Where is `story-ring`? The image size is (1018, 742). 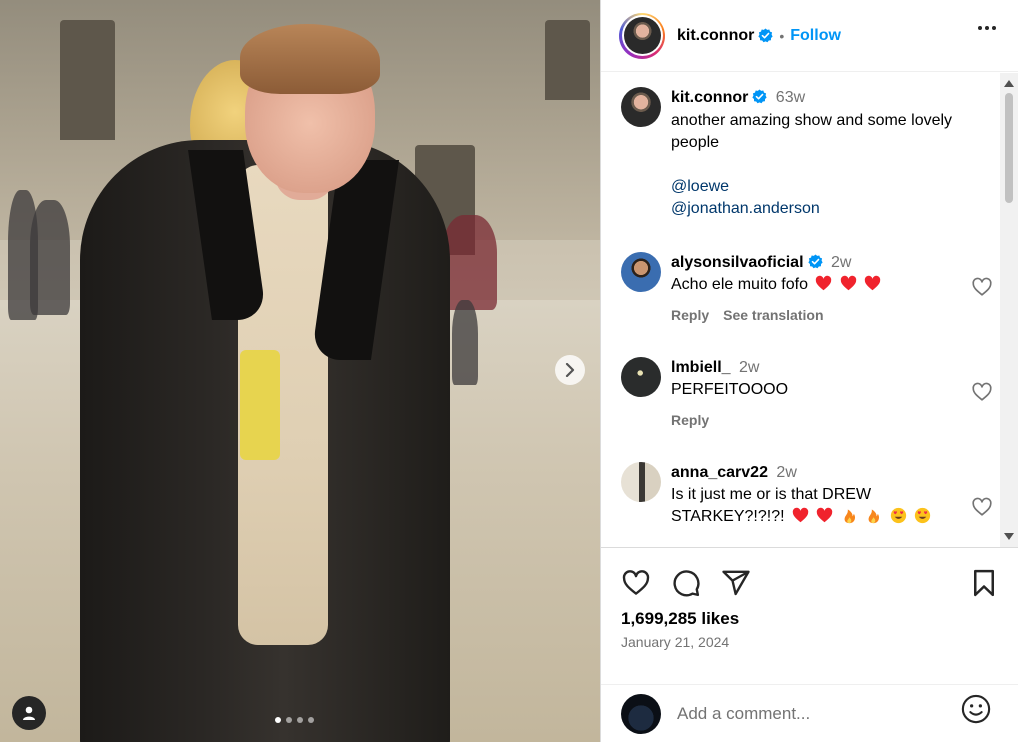
story-ring is located at coordinates (642, 35).